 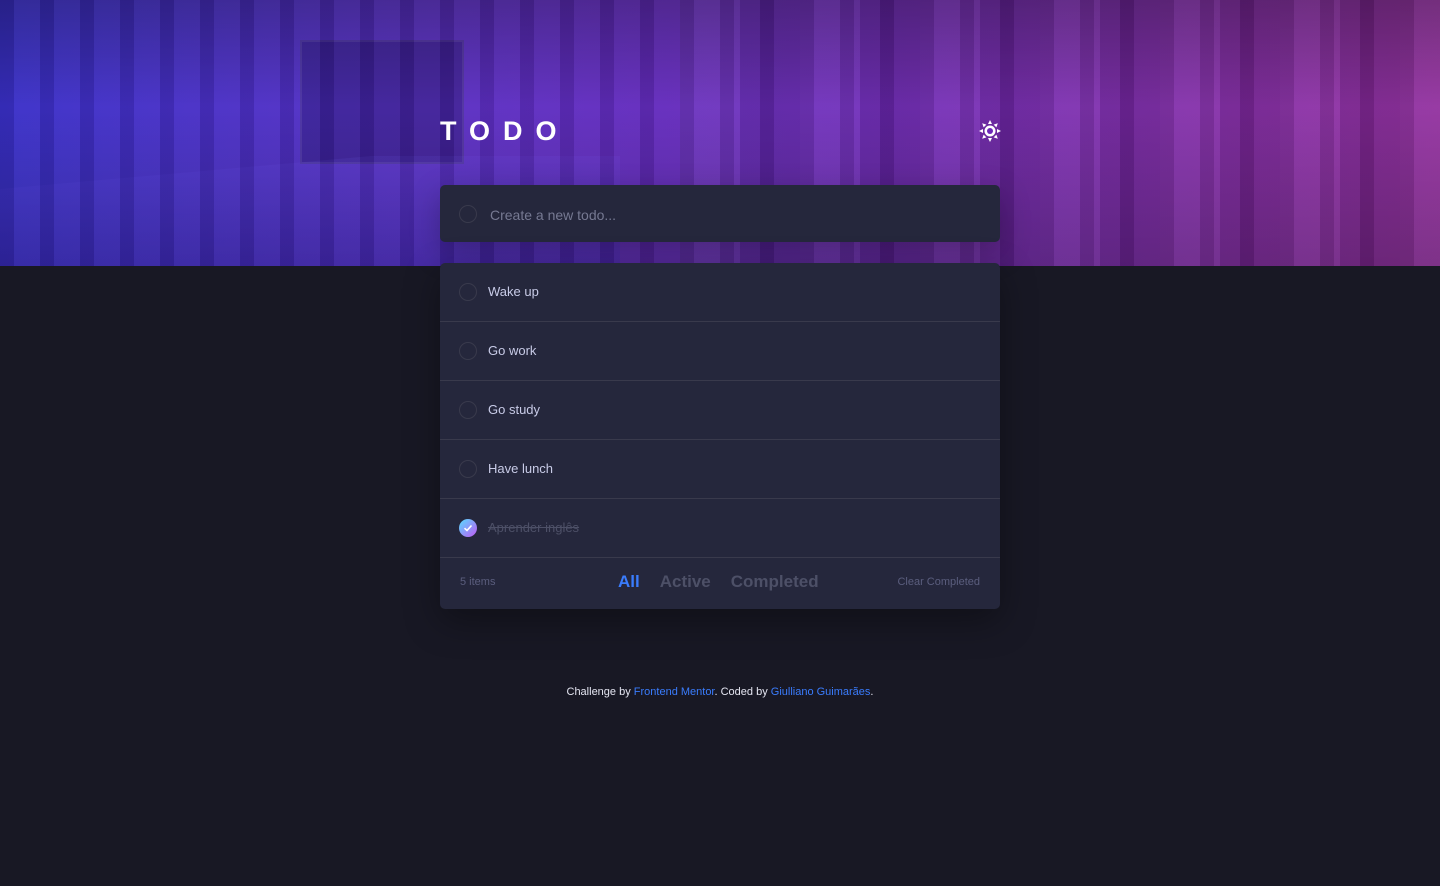 What do you see at coordinates (468, 214) in the screenshot?
I see `new-todo-check-circle` at bounding box center [468, 214].